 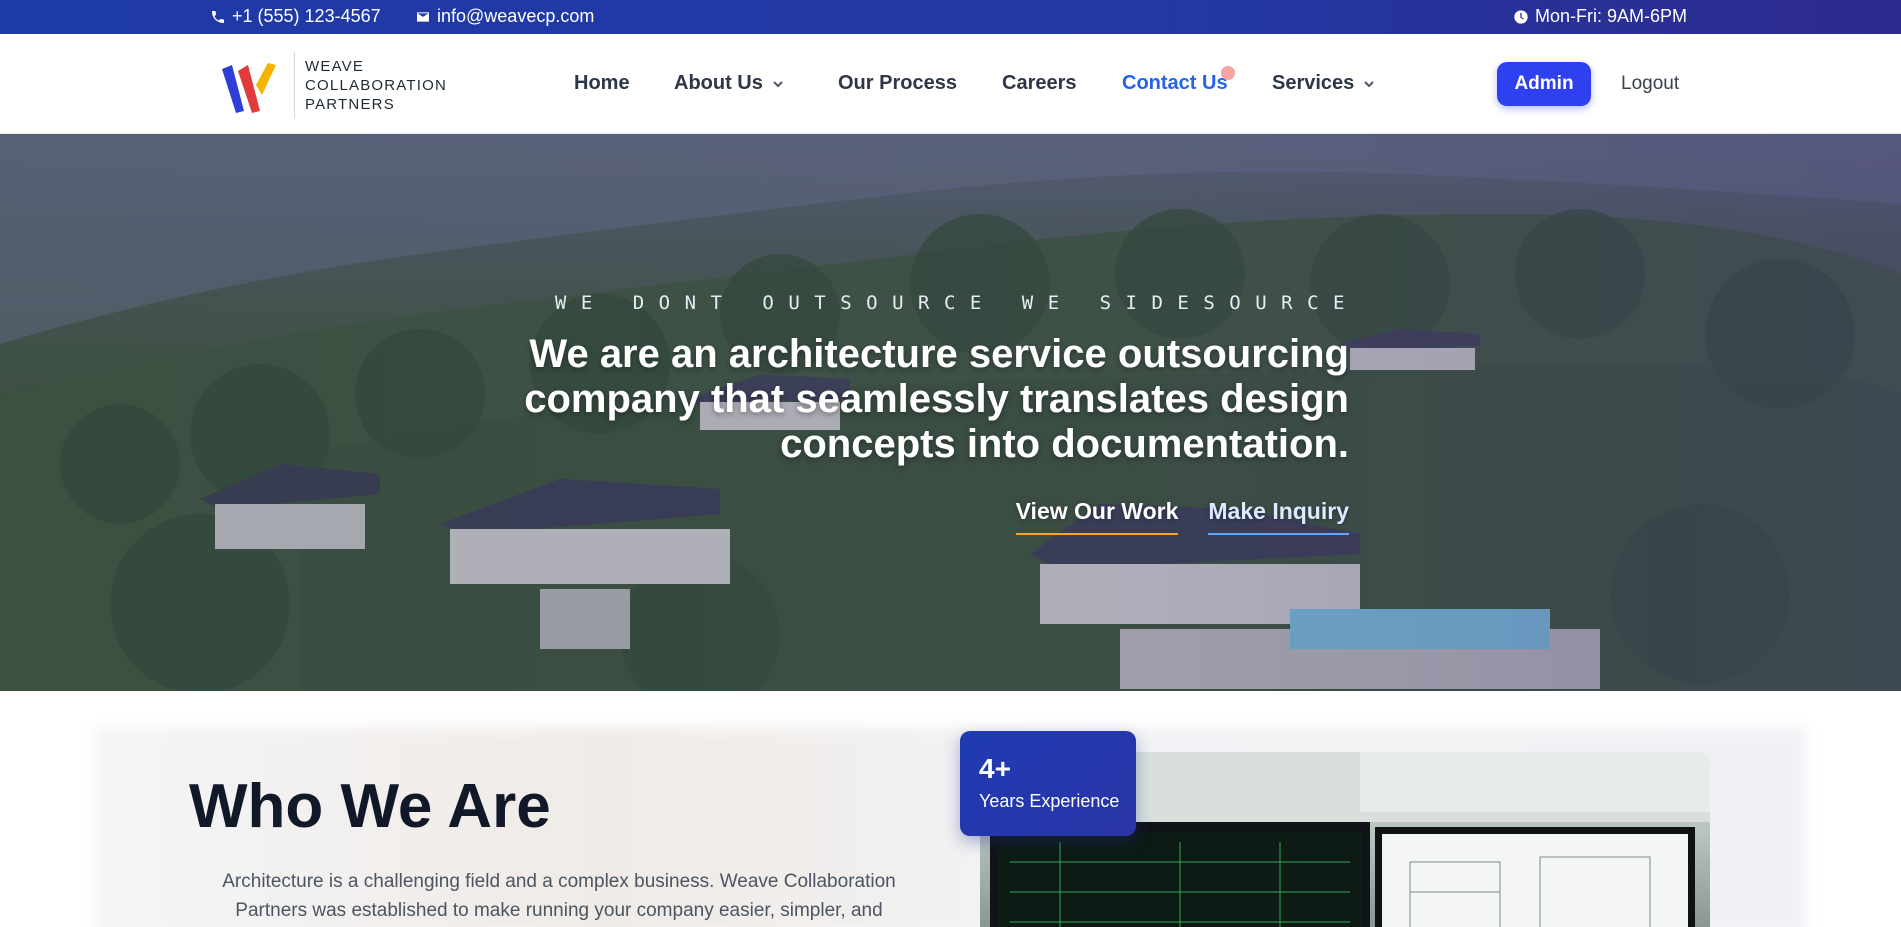 I want to click on nav-home-label: Home, so click(x=602, y=83).